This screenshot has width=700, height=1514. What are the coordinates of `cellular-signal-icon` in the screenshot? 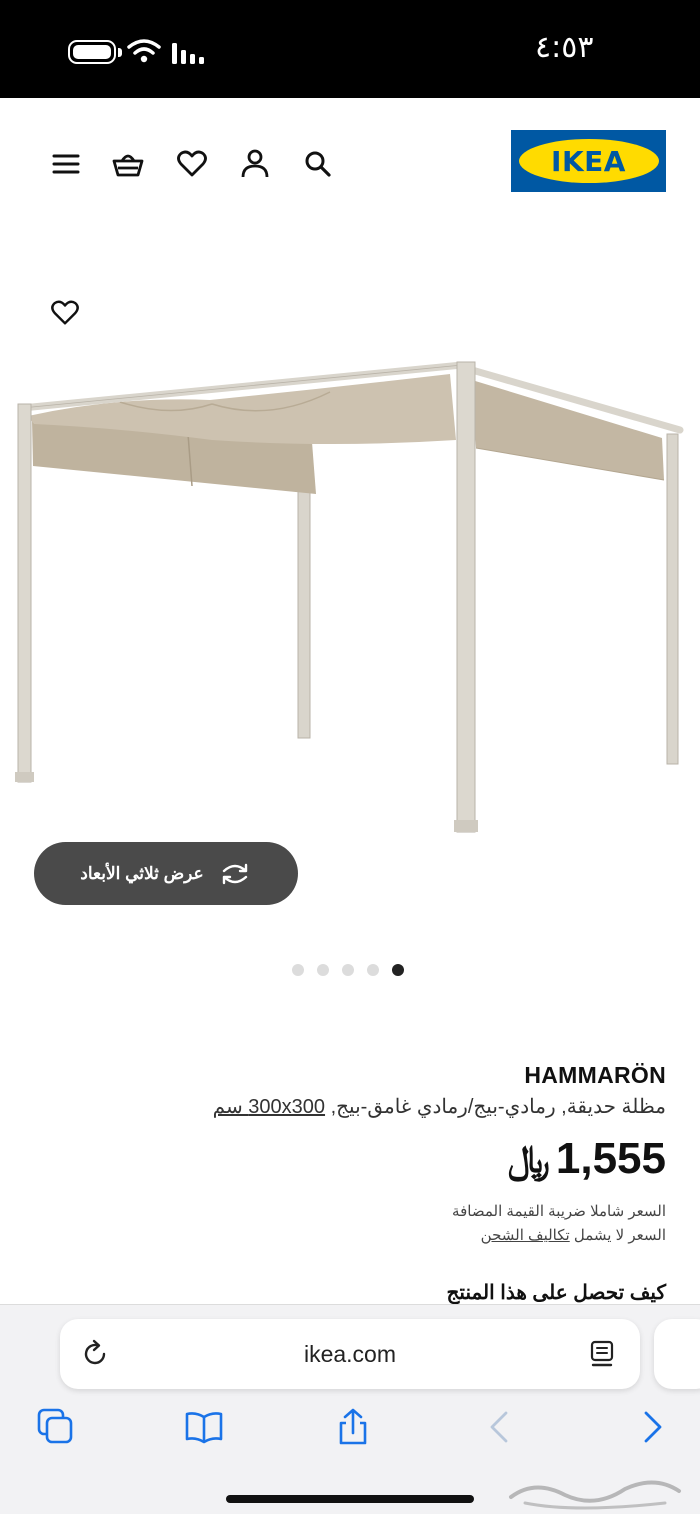 It's located at (188, 53).